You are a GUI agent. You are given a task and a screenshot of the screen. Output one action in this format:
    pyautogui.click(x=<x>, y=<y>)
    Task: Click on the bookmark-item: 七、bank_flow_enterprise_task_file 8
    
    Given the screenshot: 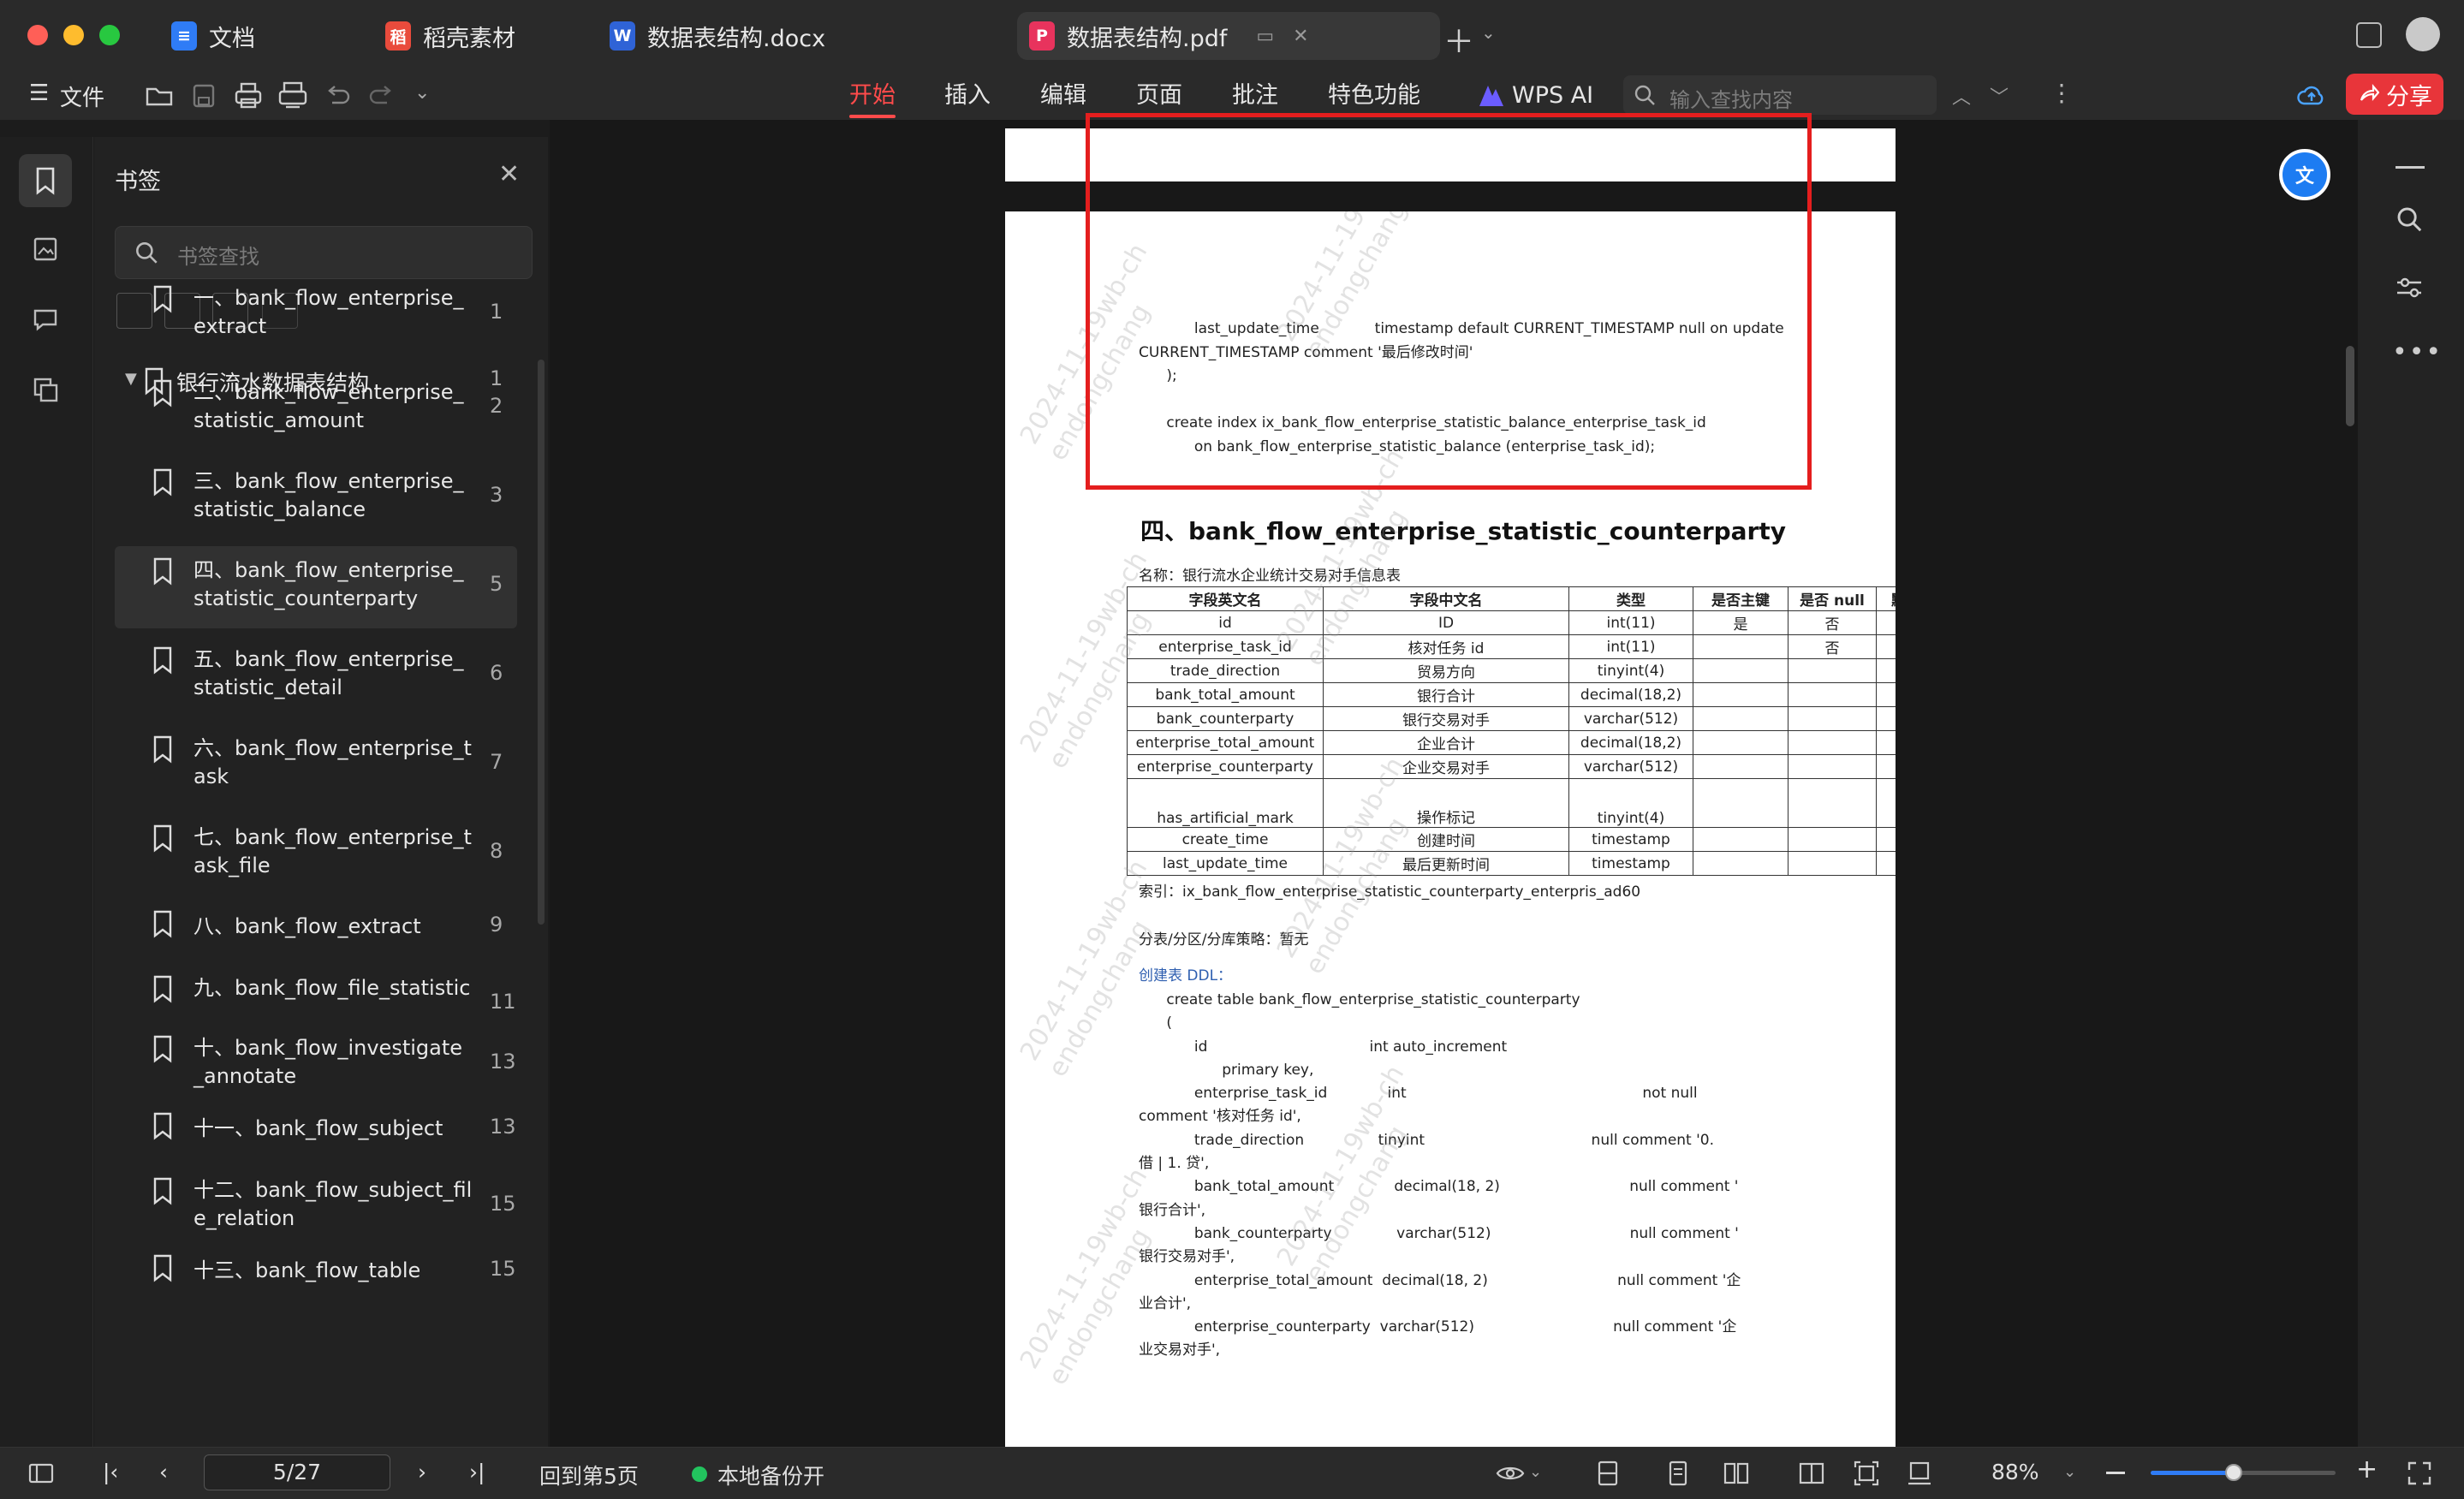 What is the action you would take?
    pyautogui.click(x=316, y=854)
    